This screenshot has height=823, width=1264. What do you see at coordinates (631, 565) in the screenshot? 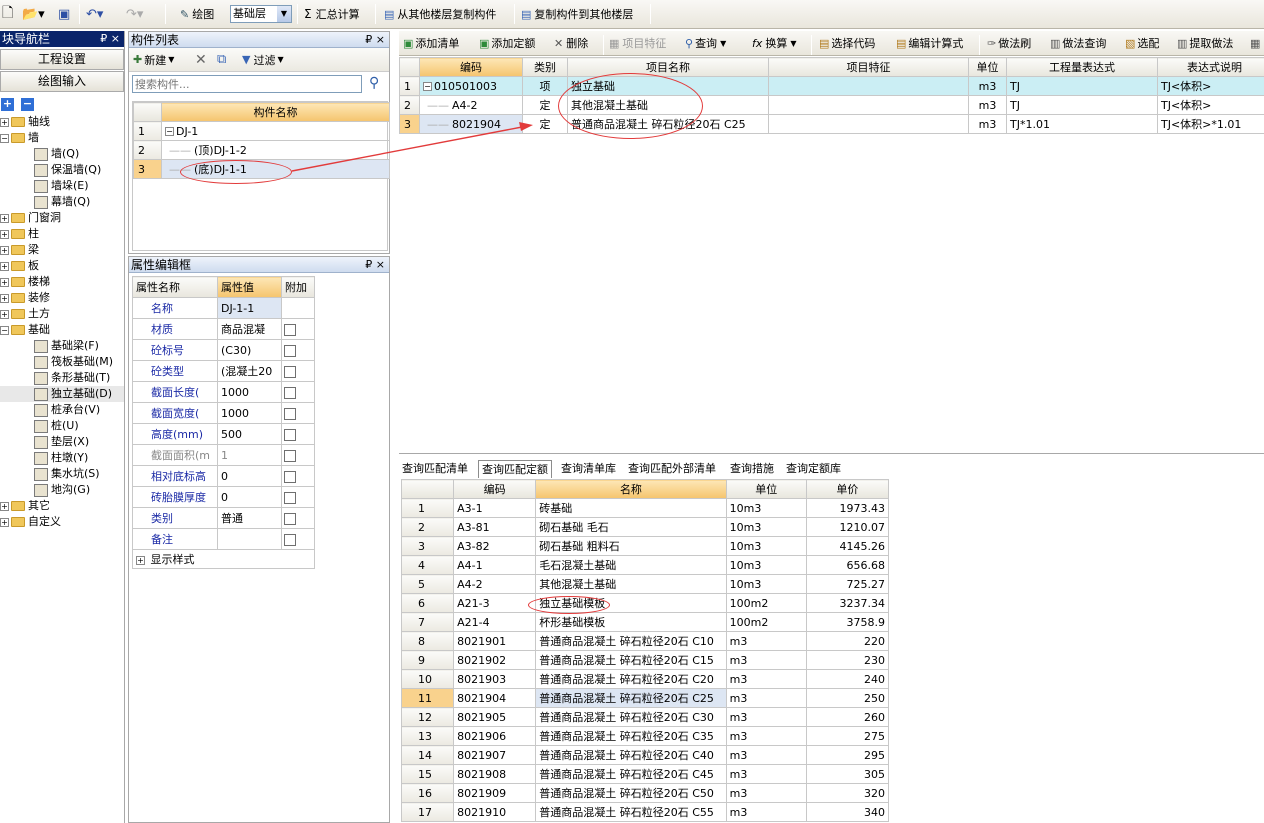
I see `quota-name: 毛石混凝土基础` at bounding box center [631, 565].